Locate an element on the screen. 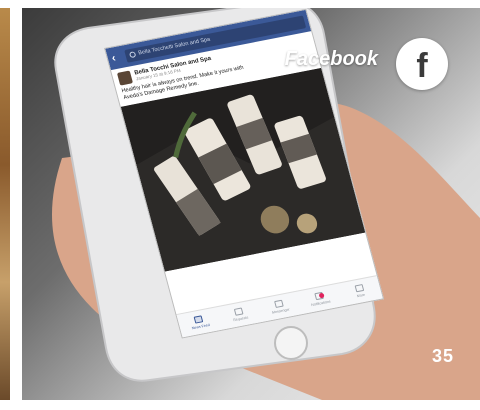 This screenshot has width=480, height=410. requests-icon is located at coordinates (239, 311).